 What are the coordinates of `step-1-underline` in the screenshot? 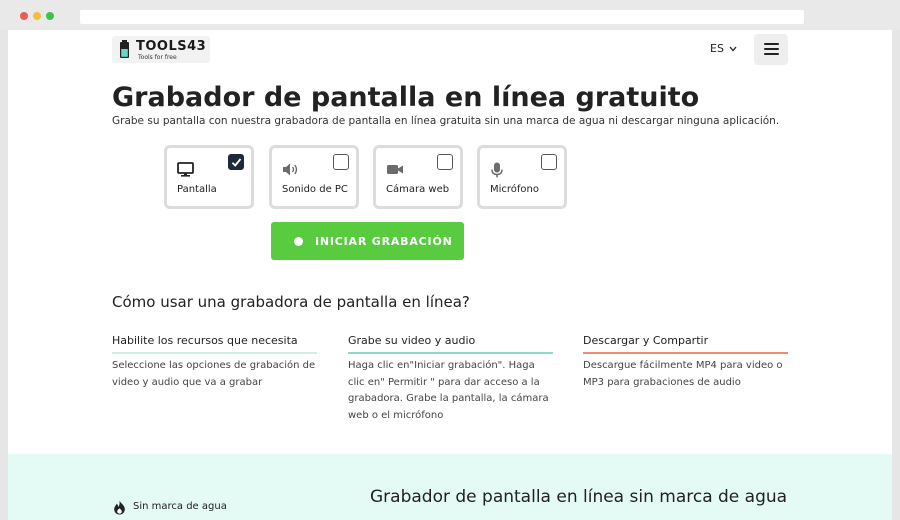 It's located at (214, 353).